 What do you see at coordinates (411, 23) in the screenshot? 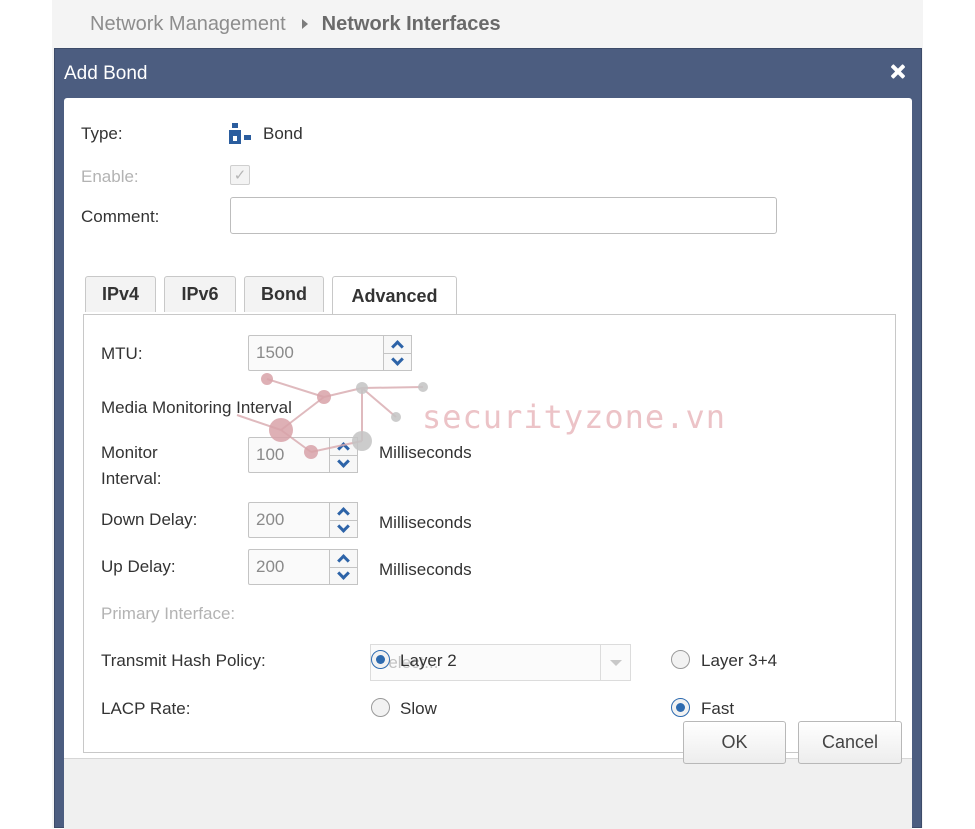
I see `breadcrumb-current: Network Interfaces` at bounding box center [411, 23].